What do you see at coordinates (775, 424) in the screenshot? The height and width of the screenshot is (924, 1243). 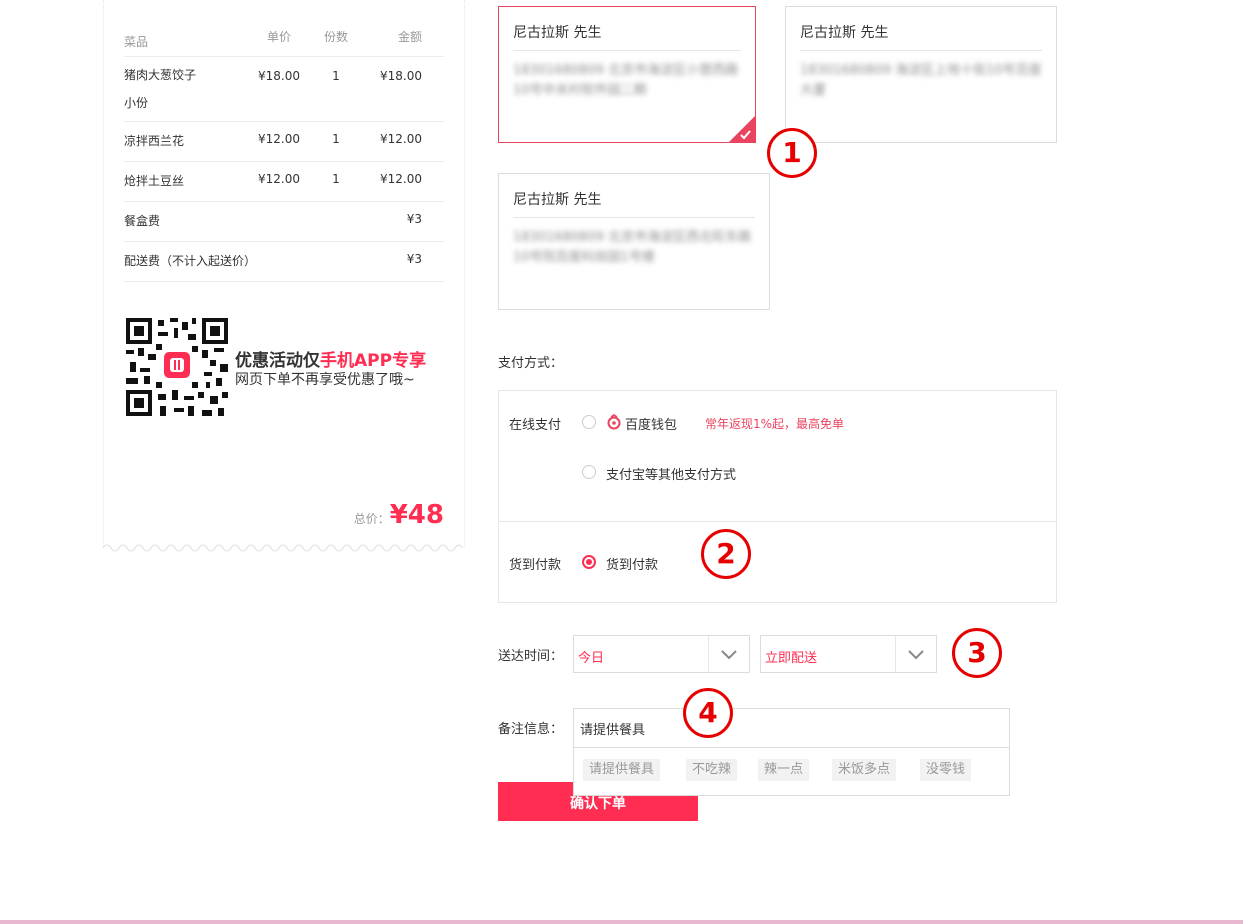 I see `baidu-wallet-promo: 常年返现1%起，最高免单` at bounding box center [775, 424].